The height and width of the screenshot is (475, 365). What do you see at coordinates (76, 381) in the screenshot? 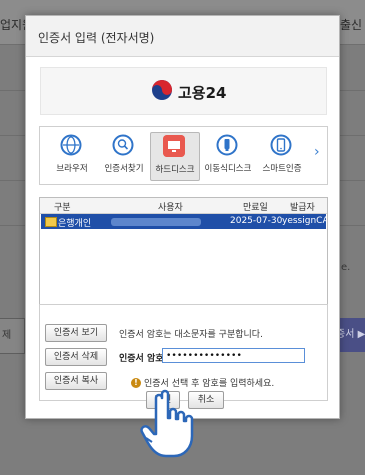
I see `copy-certificate-button: 인증서 복사` at bounding box center [76, 381].